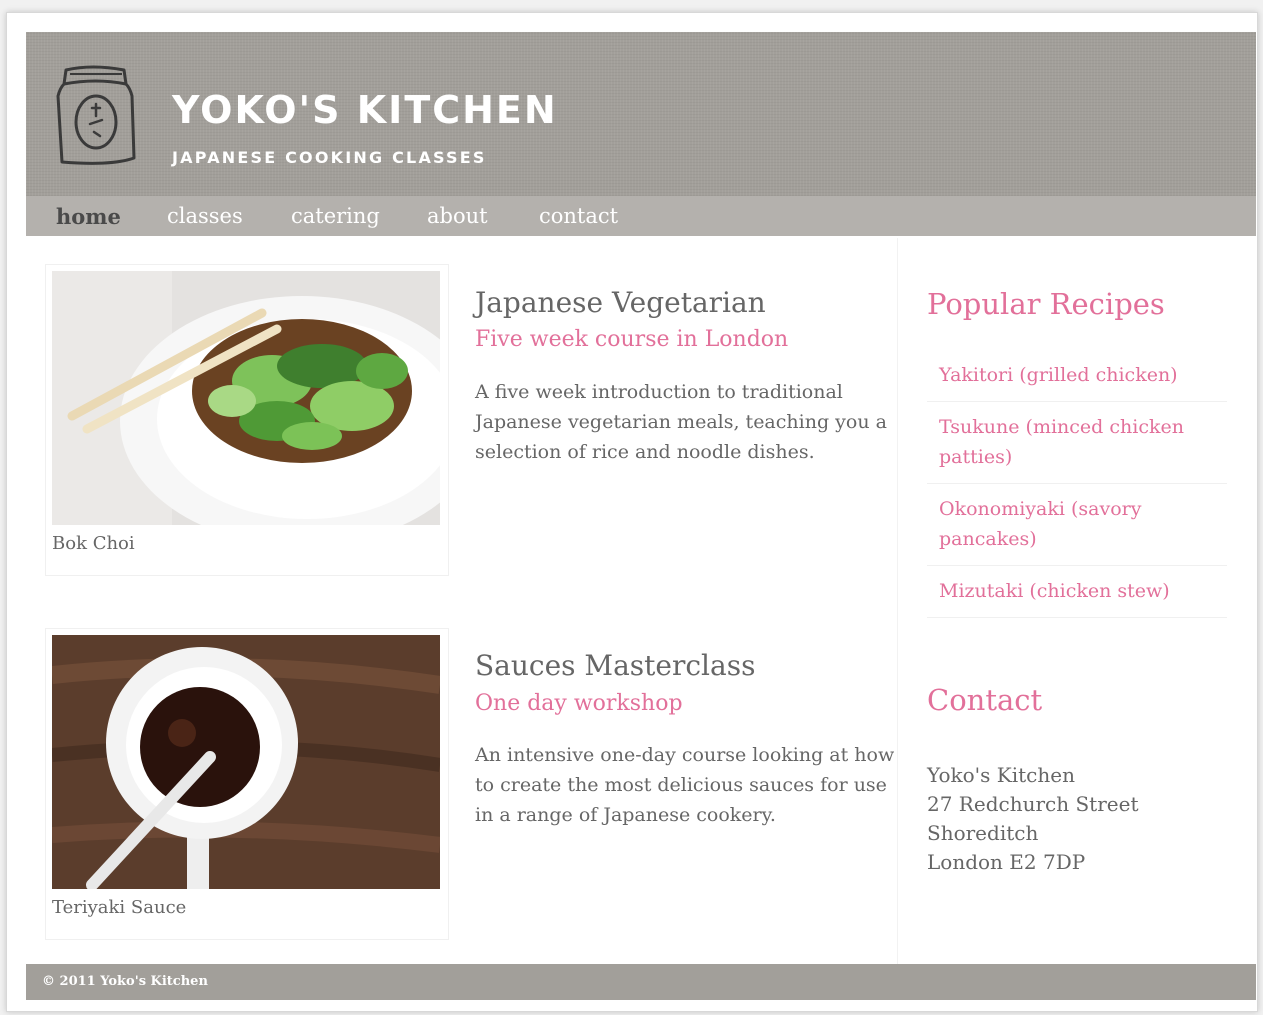  Describe the element at coordinates (88, 216) in the screenshot. I see `nav-home: home` at that location.